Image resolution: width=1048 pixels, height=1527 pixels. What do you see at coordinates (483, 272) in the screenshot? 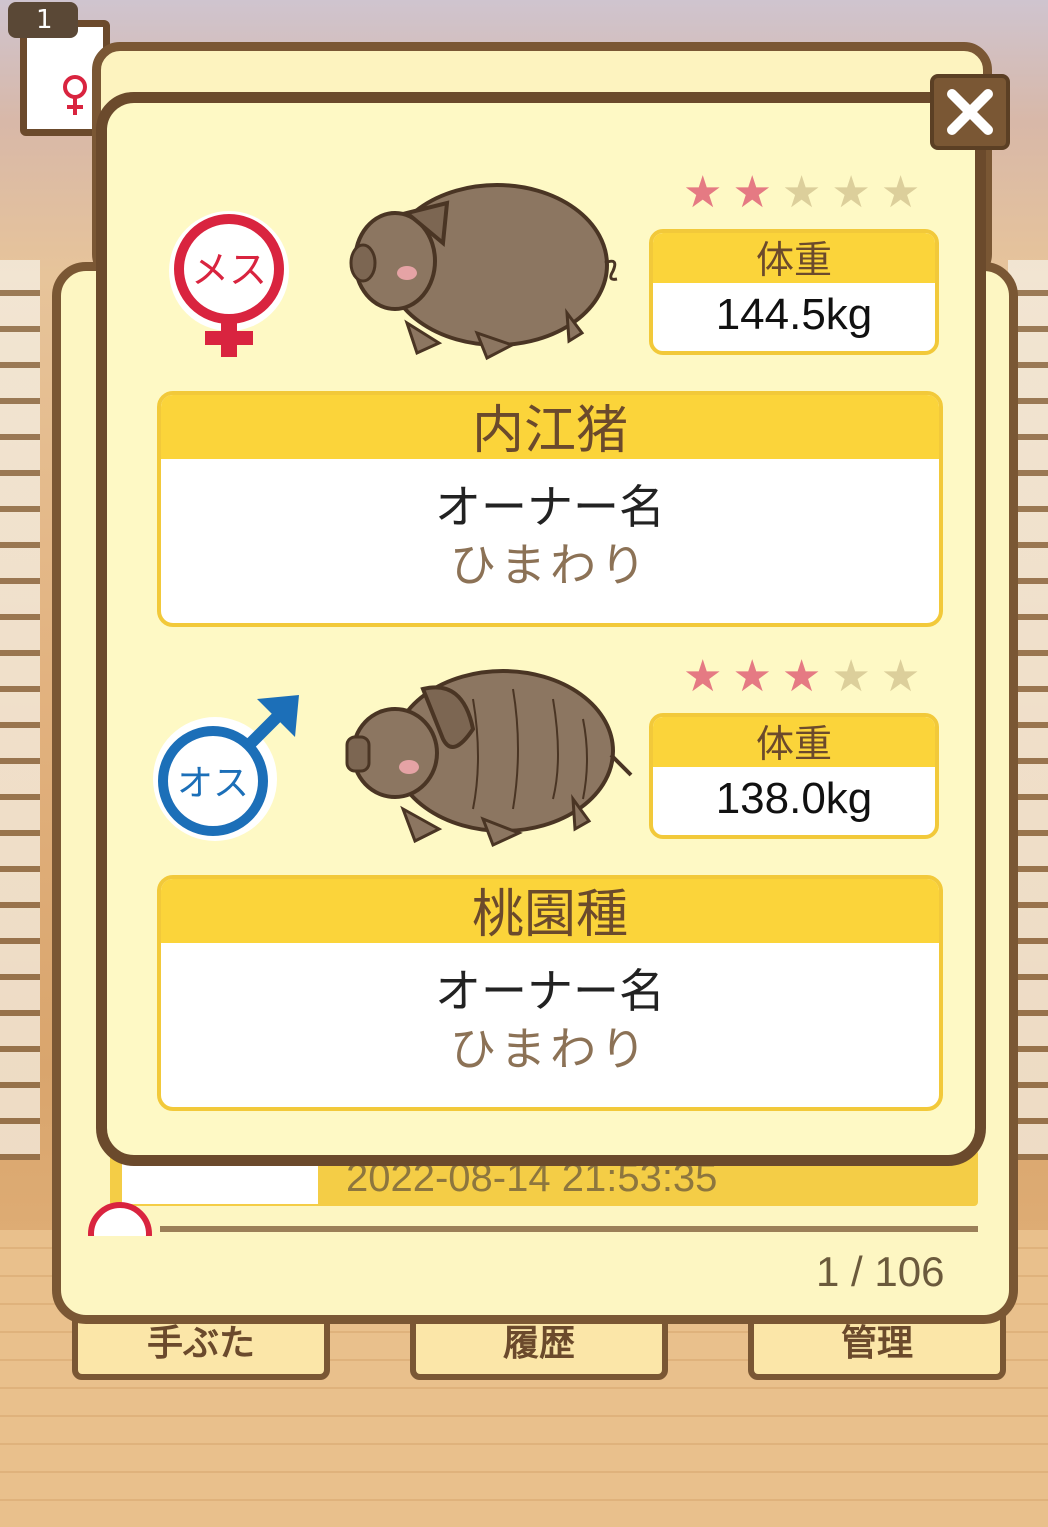
I see `female-pig-illustration` at bounding box center [483, 272].